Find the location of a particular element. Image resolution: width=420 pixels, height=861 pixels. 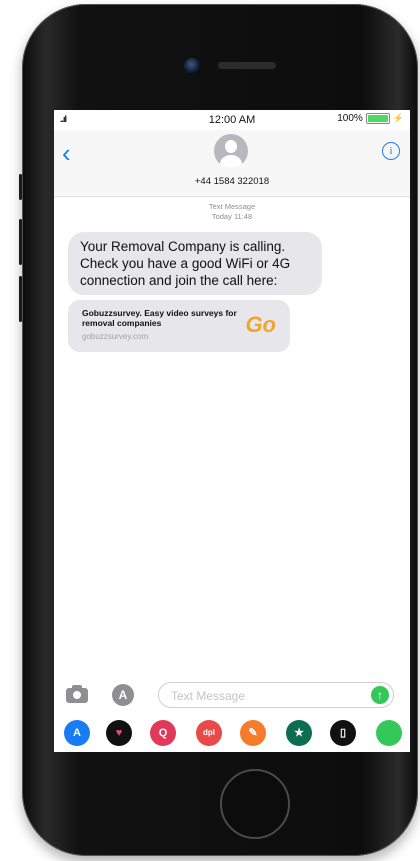

notes-app-icon: ▯ is located at coordinates (343, 733).